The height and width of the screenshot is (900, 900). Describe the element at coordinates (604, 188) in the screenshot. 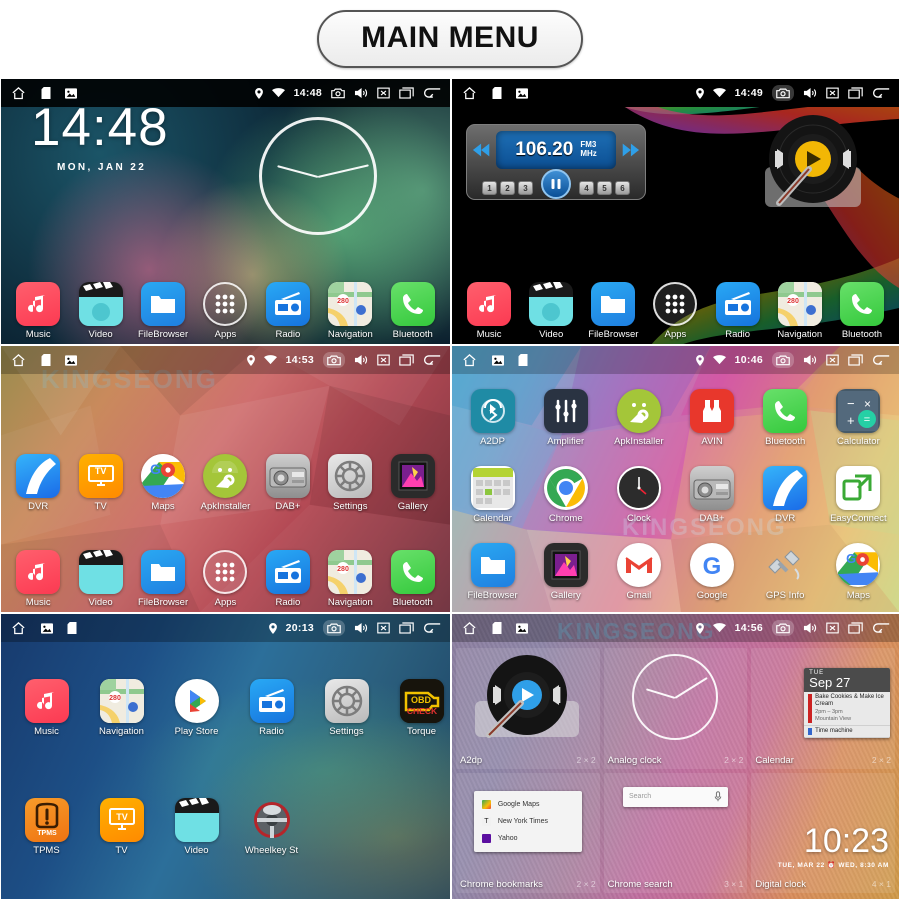

I see `preset-button: 5` at that location.